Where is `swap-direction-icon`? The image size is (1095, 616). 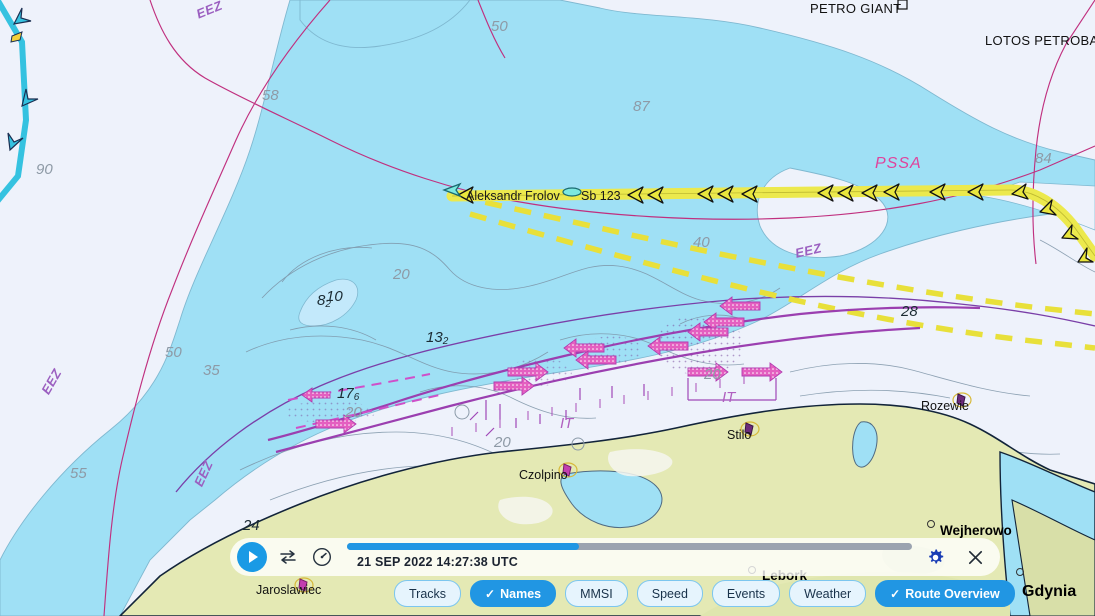 swap-direction-icon is located at coordinates (288, 557).